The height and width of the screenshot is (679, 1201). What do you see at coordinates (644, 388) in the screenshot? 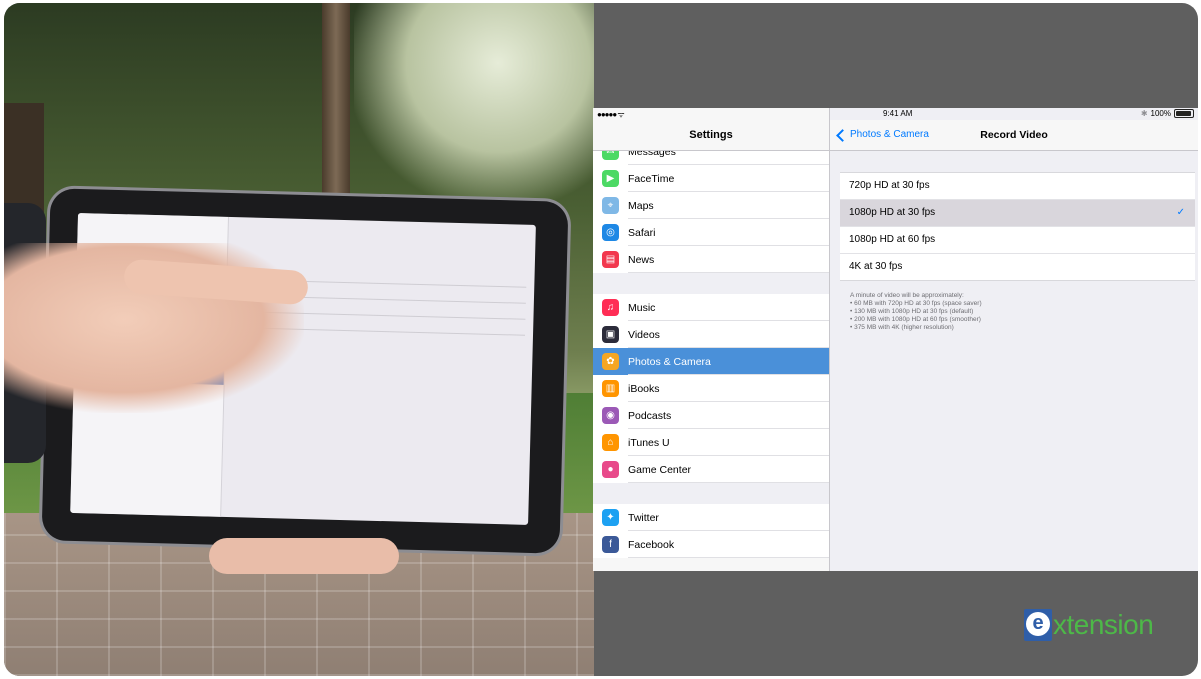
I see `sidebar-item-label: iBooks` at bounding box center [644, 388].